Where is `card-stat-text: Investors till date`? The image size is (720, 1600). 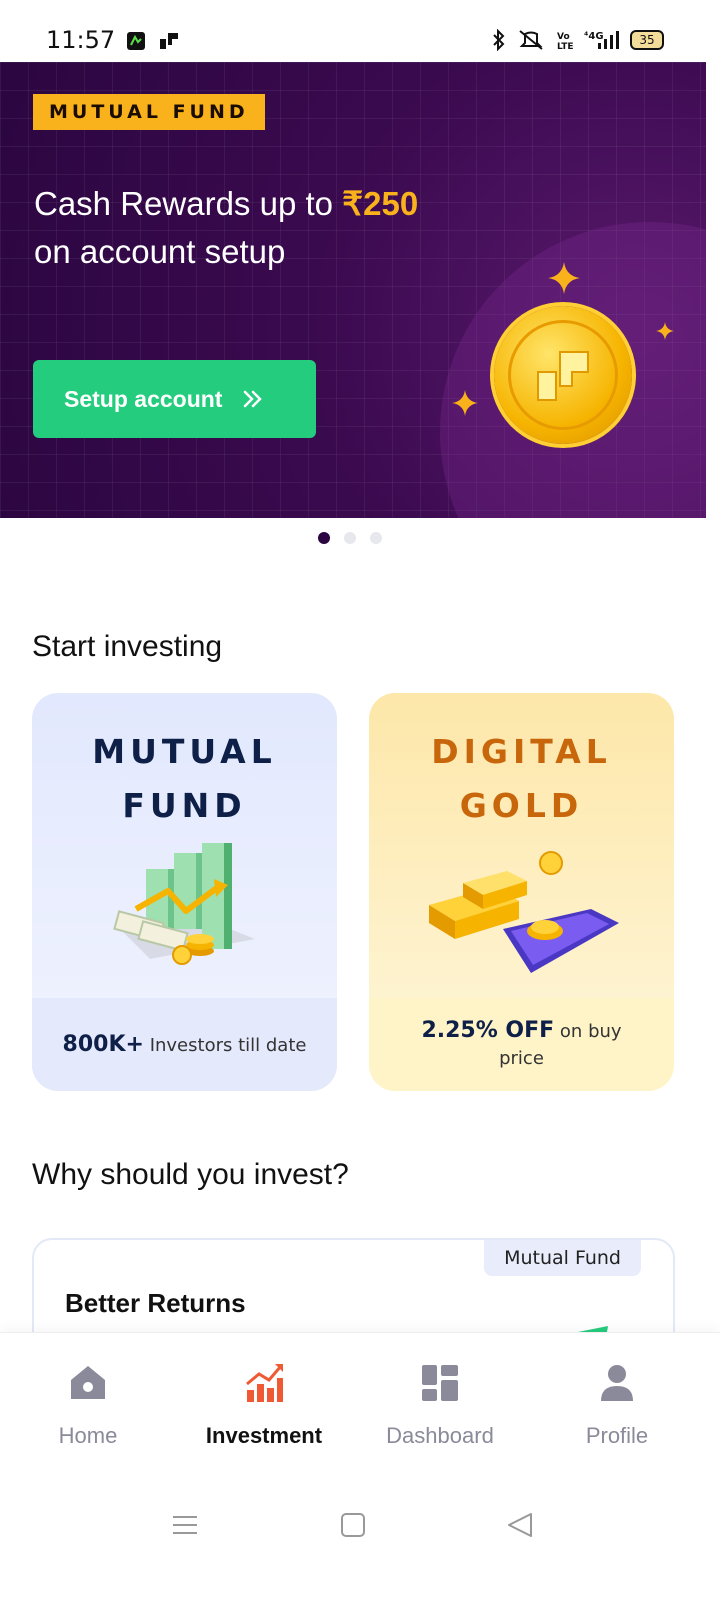 card-stat-text: Investors till date is located at coordinates (228, 1045).